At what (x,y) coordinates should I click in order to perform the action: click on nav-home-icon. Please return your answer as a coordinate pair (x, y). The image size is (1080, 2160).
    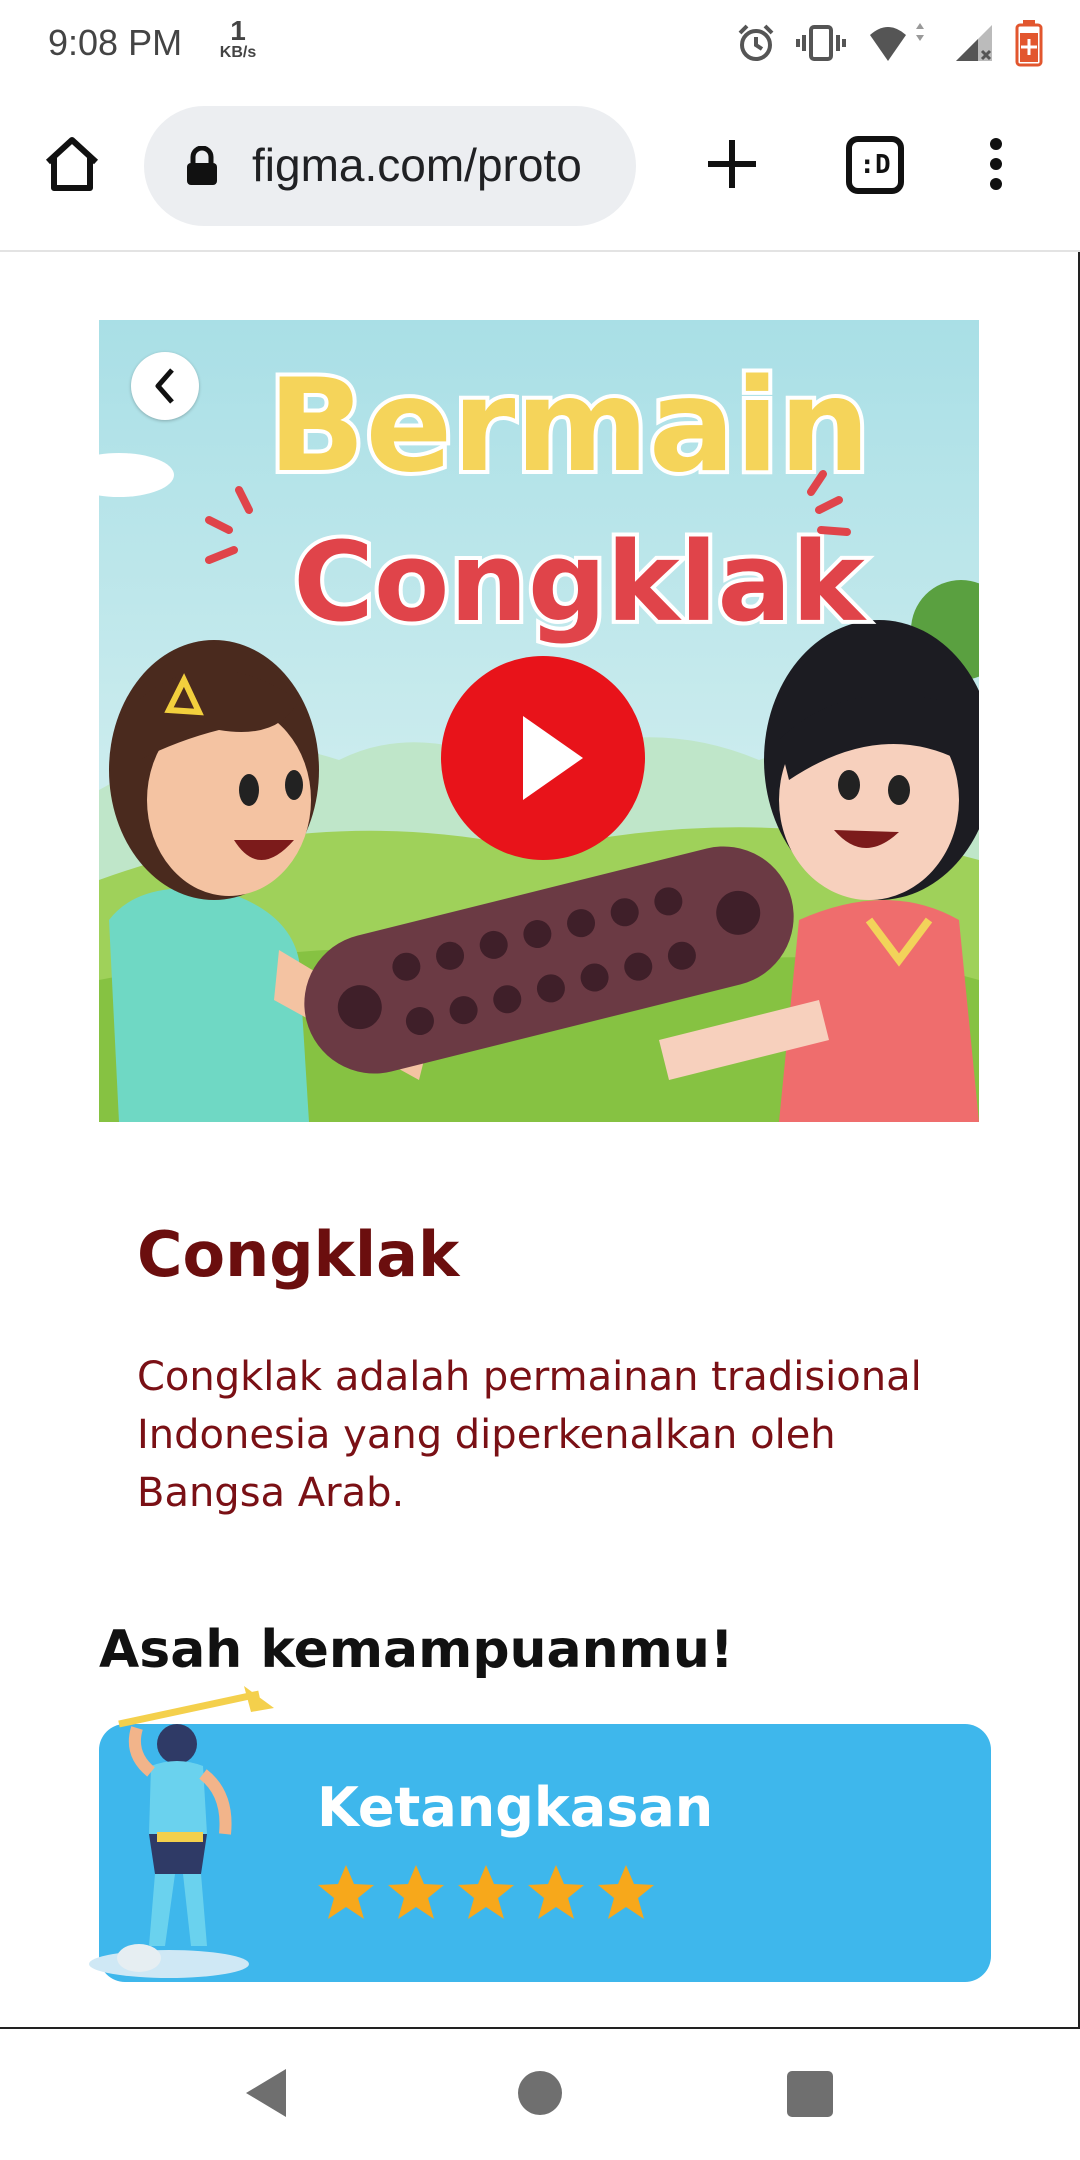
    Looking at the image, I should click on (540, 2093).